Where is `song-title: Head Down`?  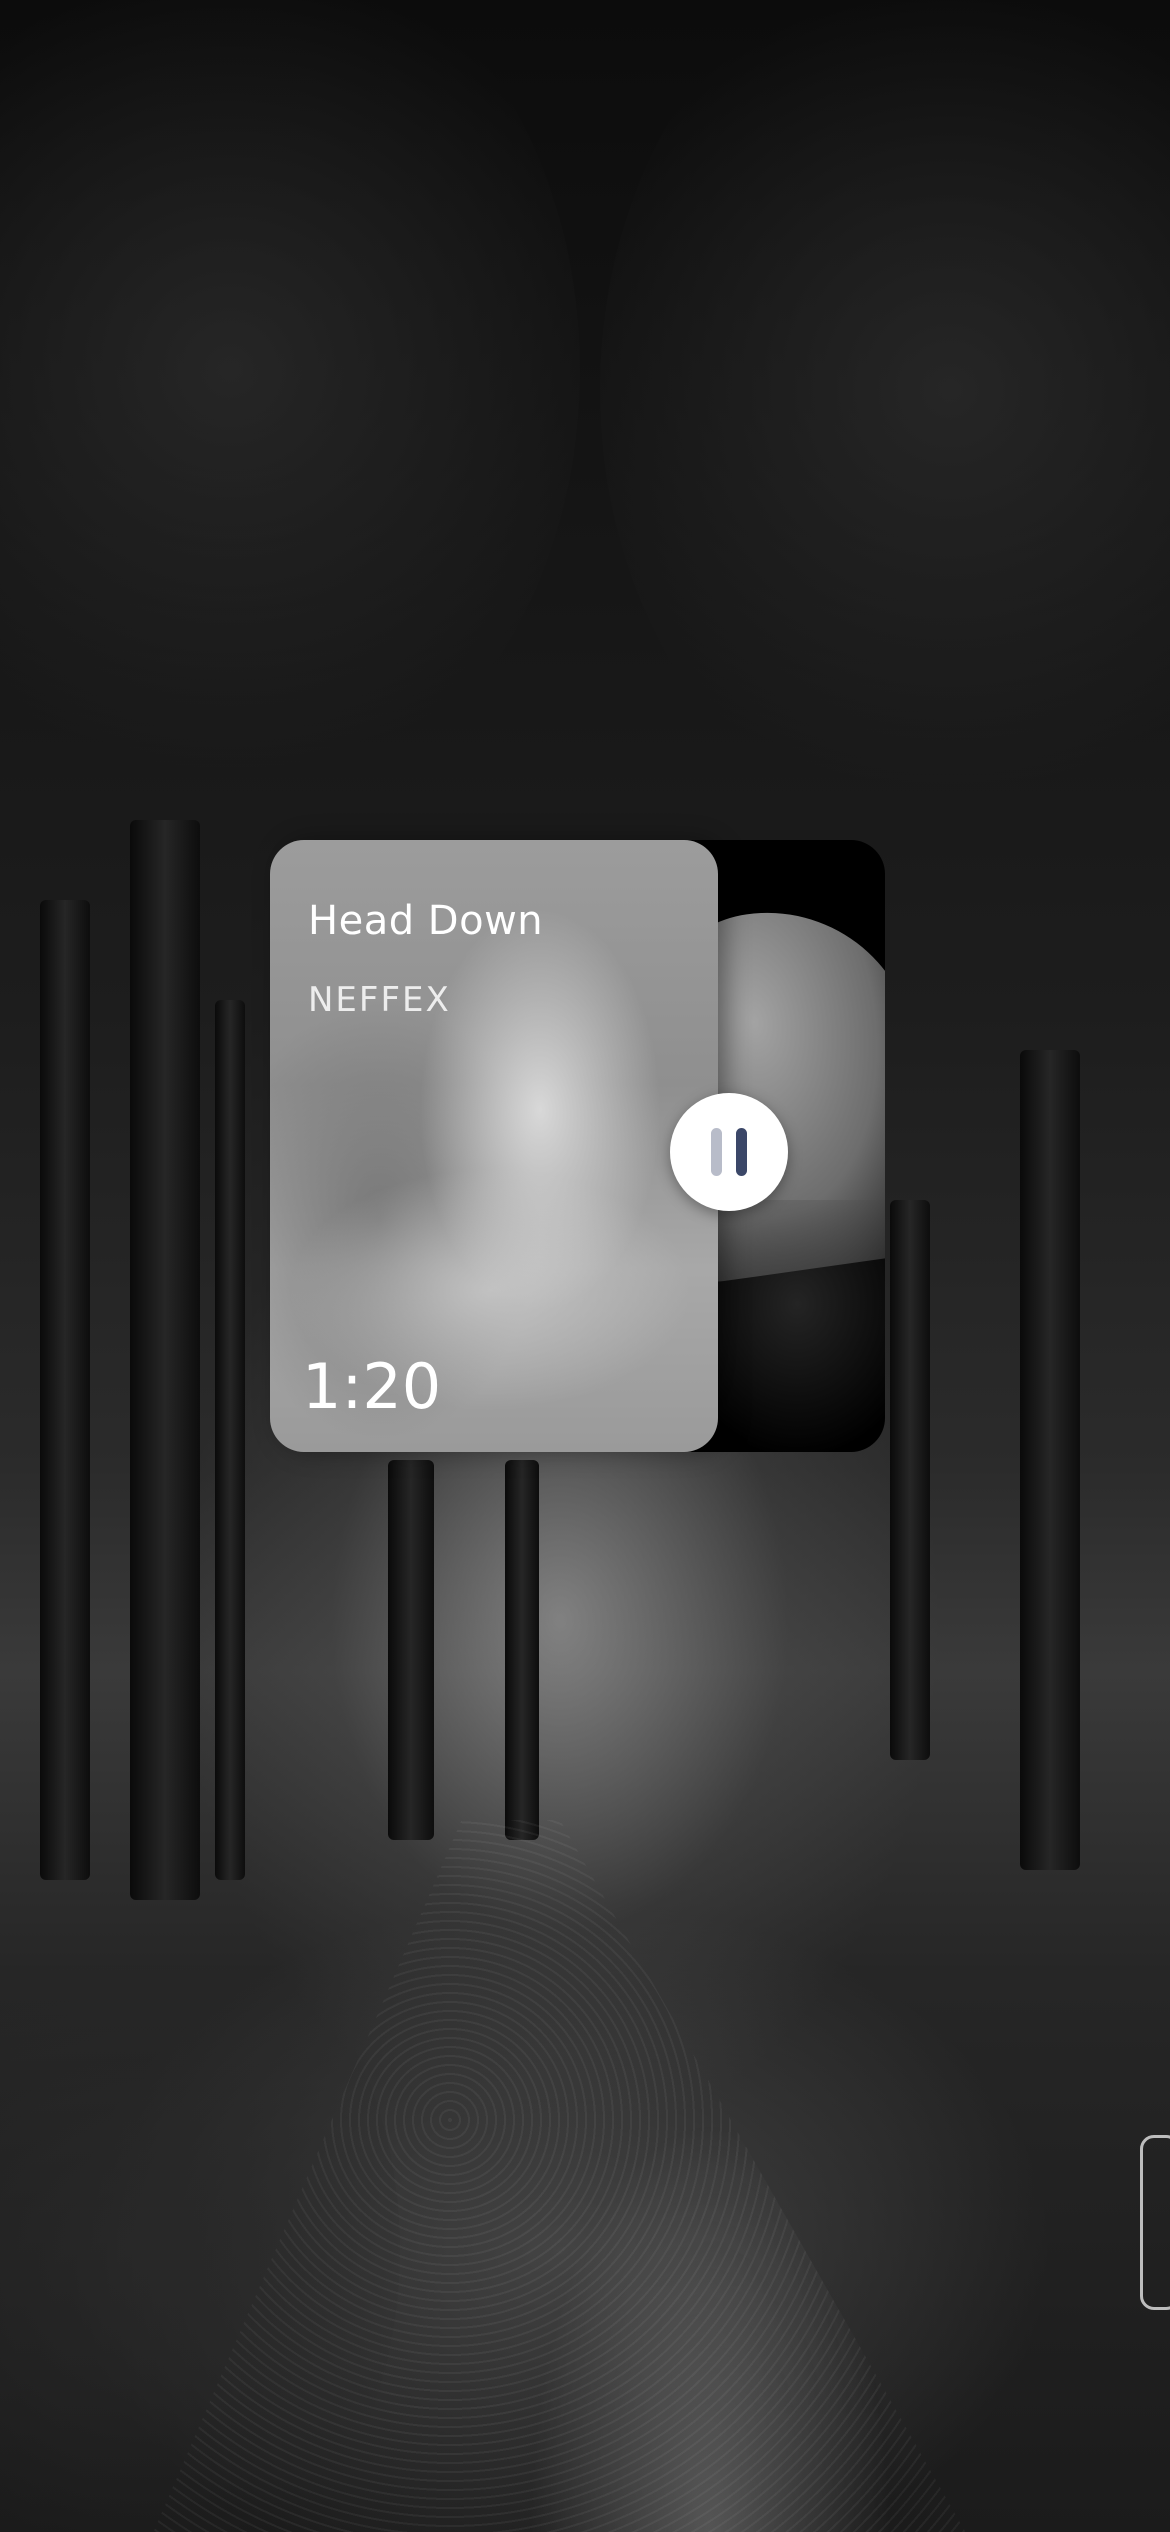
song-title: Head Down is located at coordinates (426, 921).